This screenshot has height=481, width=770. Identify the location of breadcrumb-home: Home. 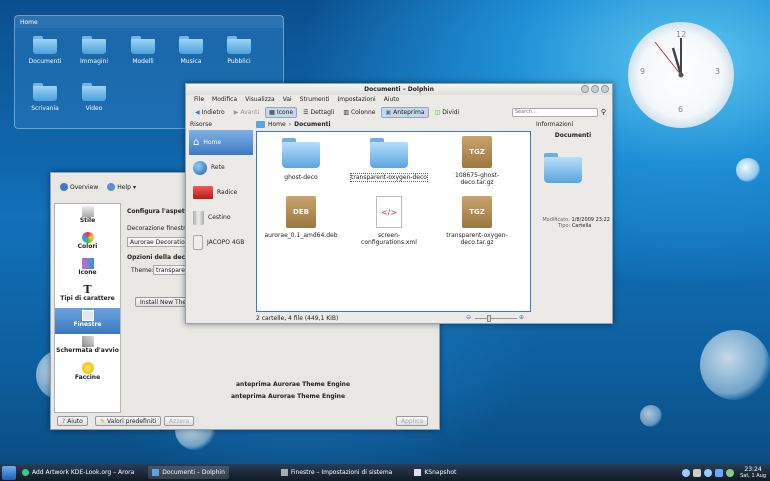
(277, 124).